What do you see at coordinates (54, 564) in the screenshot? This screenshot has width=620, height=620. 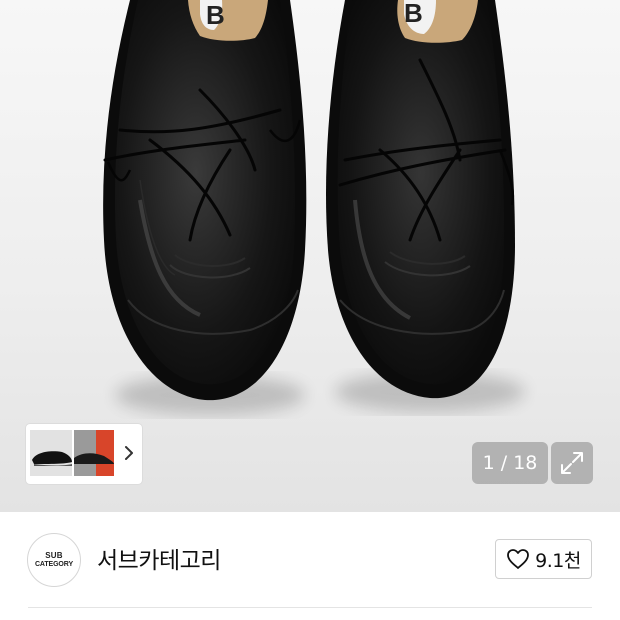 I see `store-logo-line2: CATEGORY` at bounding box center [54, 564].